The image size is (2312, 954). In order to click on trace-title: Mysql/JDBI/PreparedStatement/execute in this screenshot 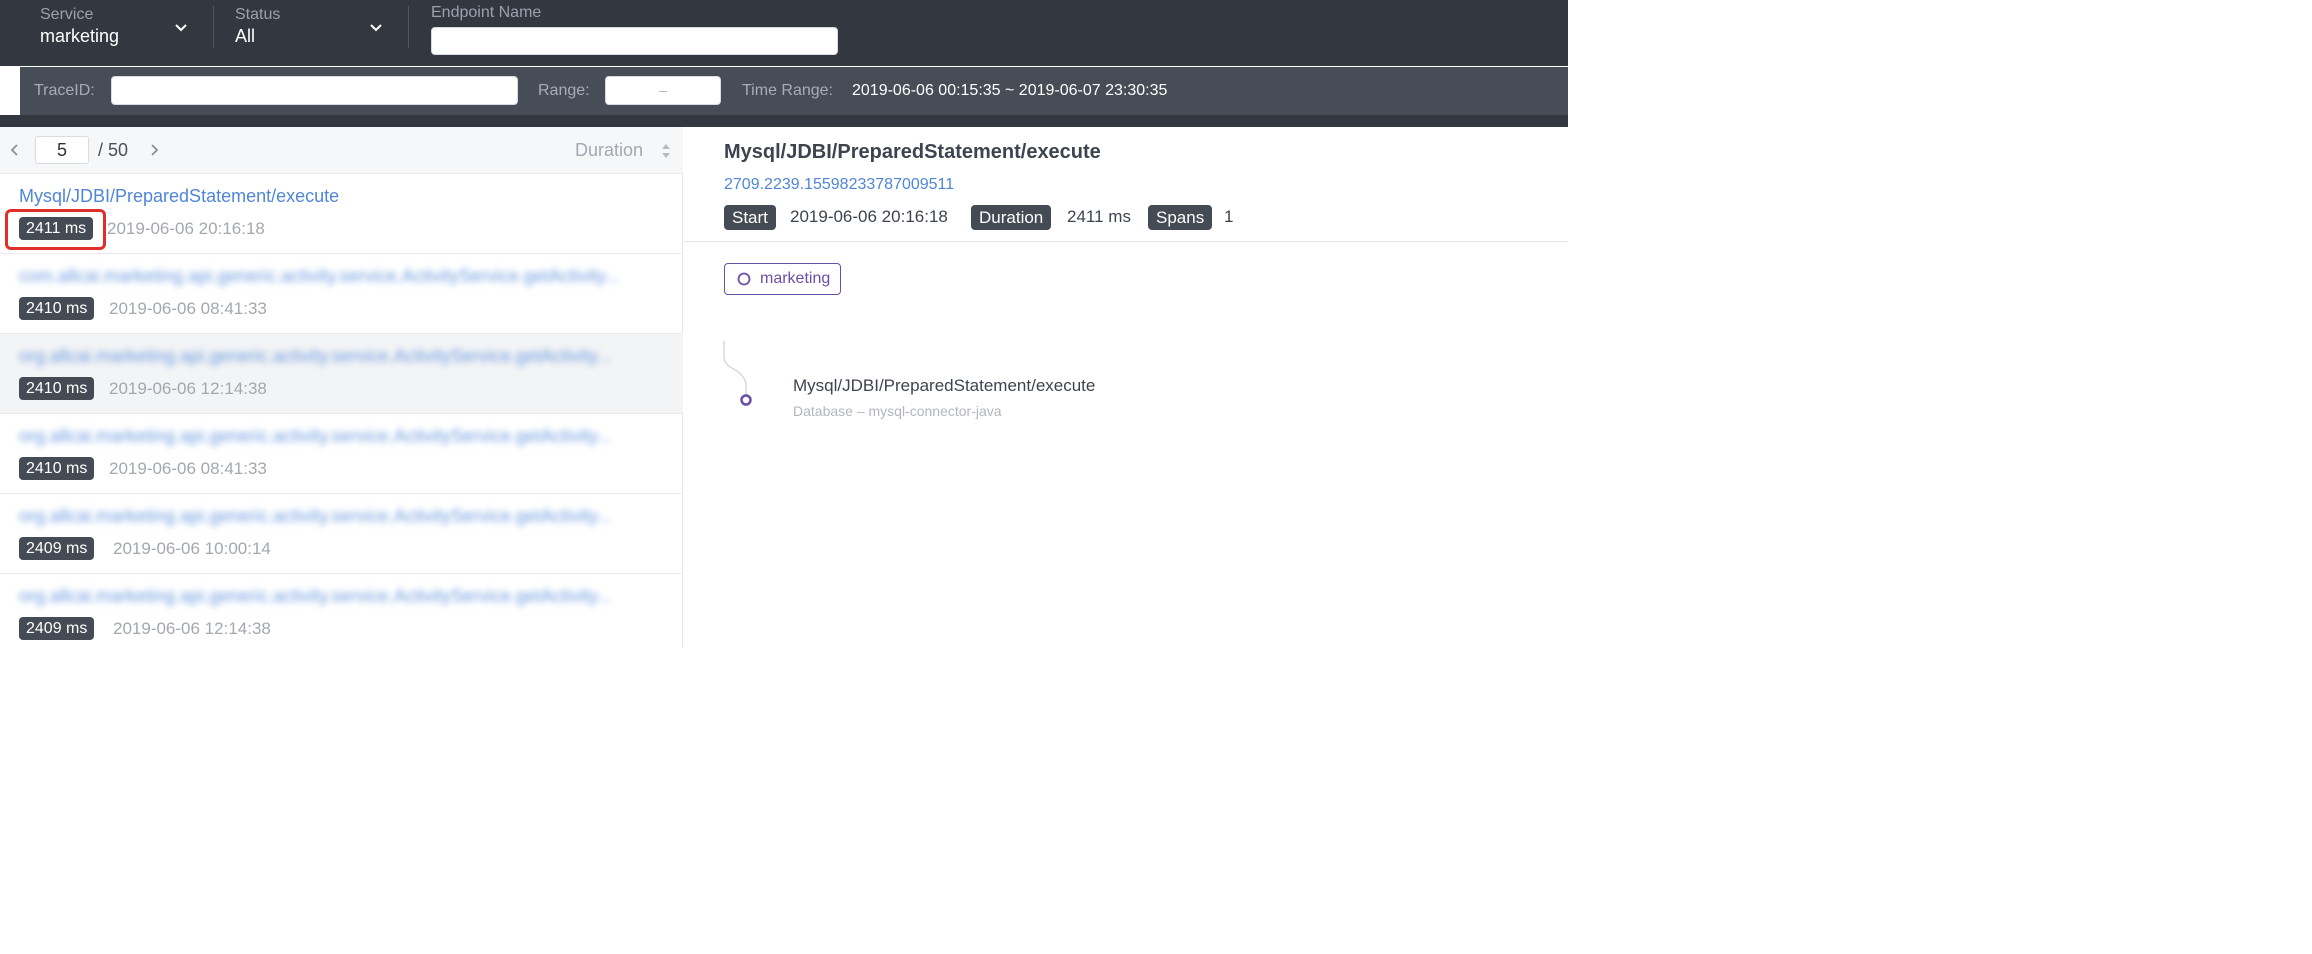, I will do `click(341, 196)`.